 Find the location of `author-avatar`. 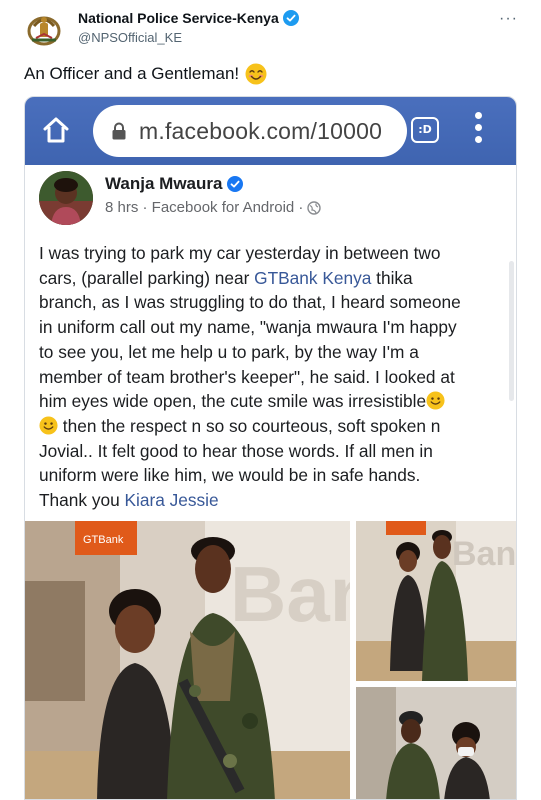

author-avatar is located at coordinates (66, 198).